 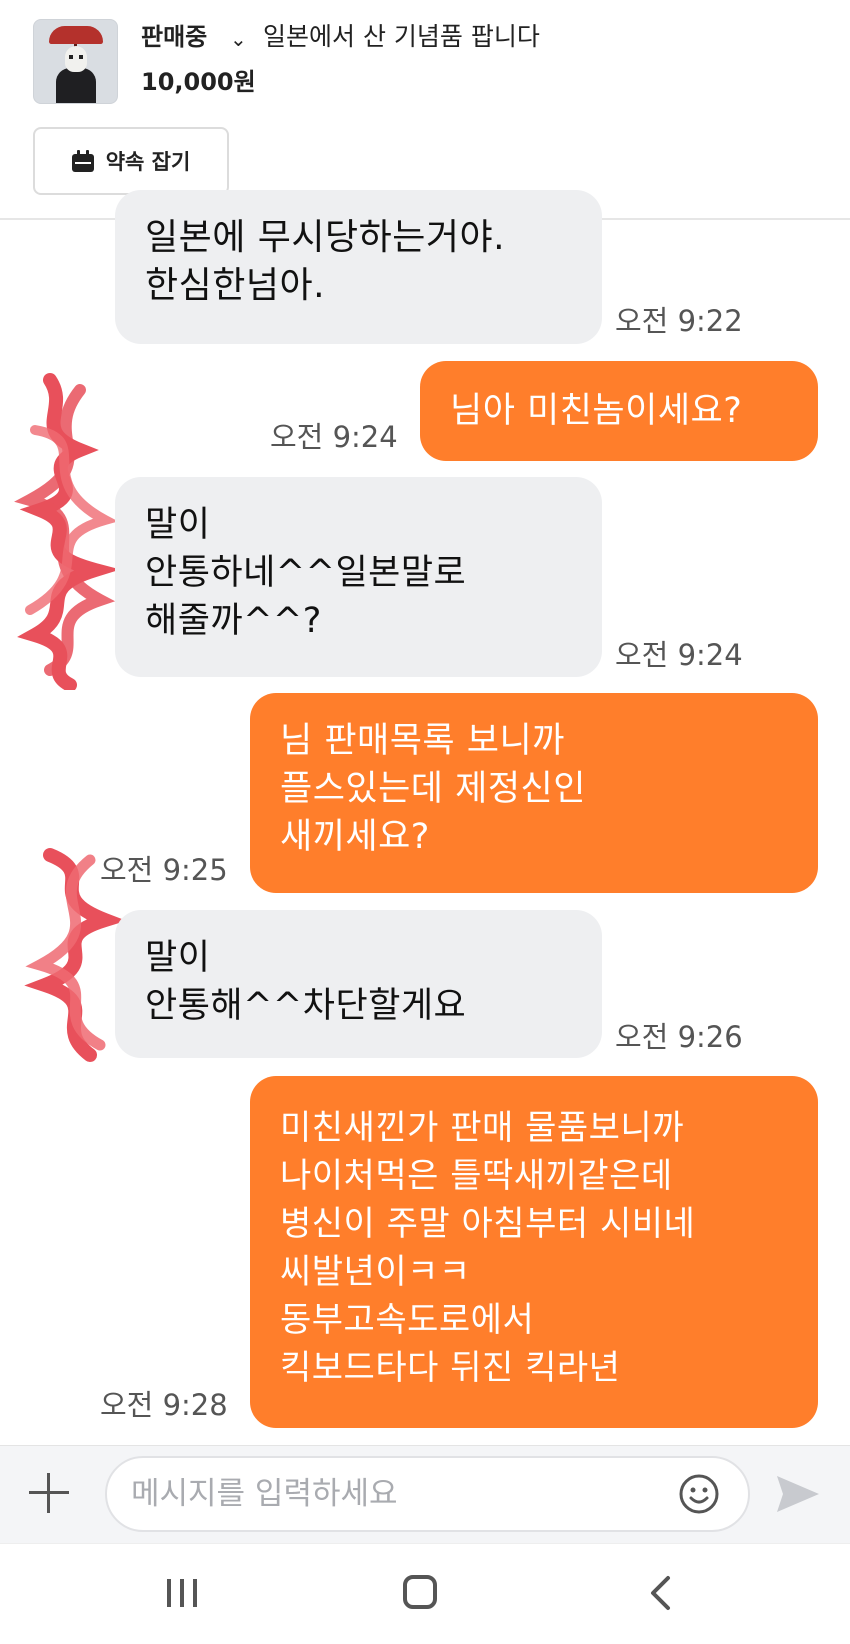 I want to click on message-incoming: 일본에 무시당하는거야. 한심한넘아., so click(x=358, y=267).